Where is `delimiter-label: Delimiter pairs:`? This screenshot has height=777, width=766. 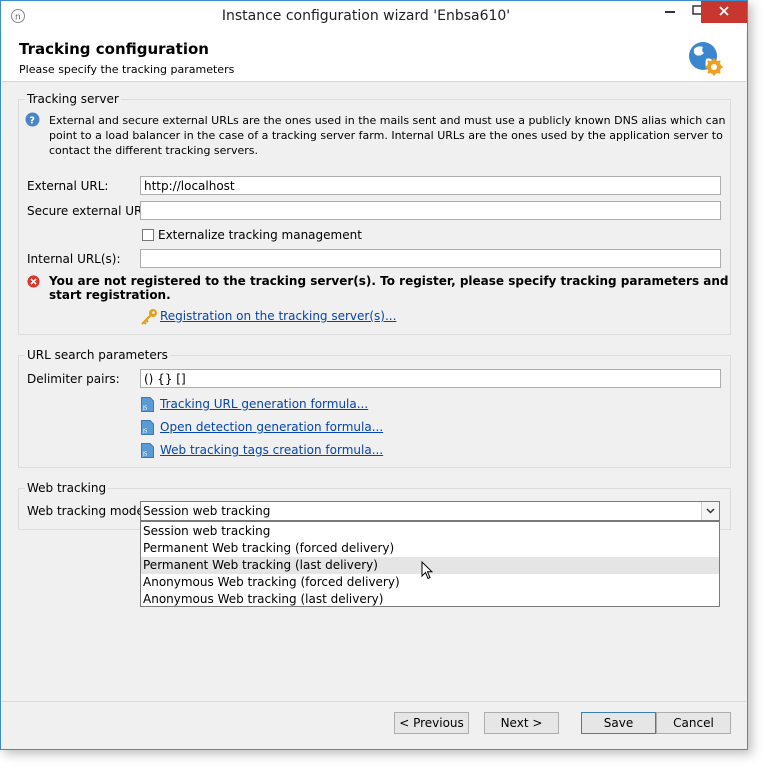
delimiter-label: Delimiter pairs: is located at coordinates (73, 379).